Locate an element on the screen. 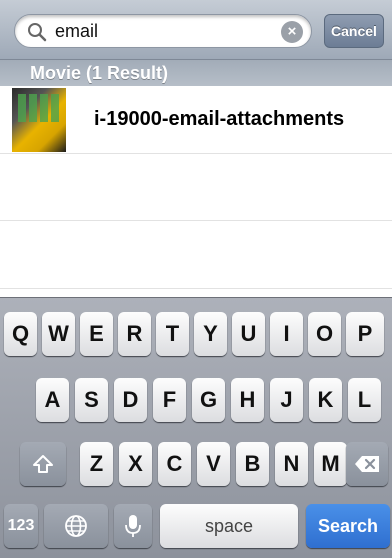  key-j: J is located at coordinates (286, 400).